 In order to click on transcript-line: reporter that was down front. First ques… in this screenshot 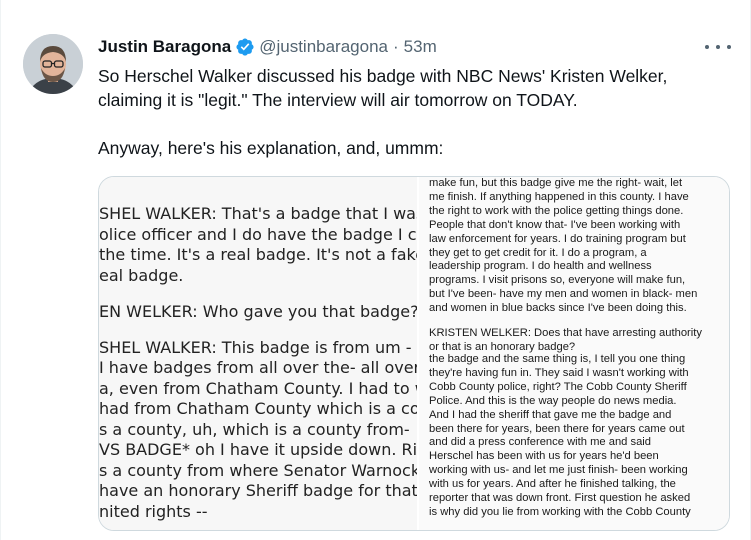, I will do `click(560, 498)`.